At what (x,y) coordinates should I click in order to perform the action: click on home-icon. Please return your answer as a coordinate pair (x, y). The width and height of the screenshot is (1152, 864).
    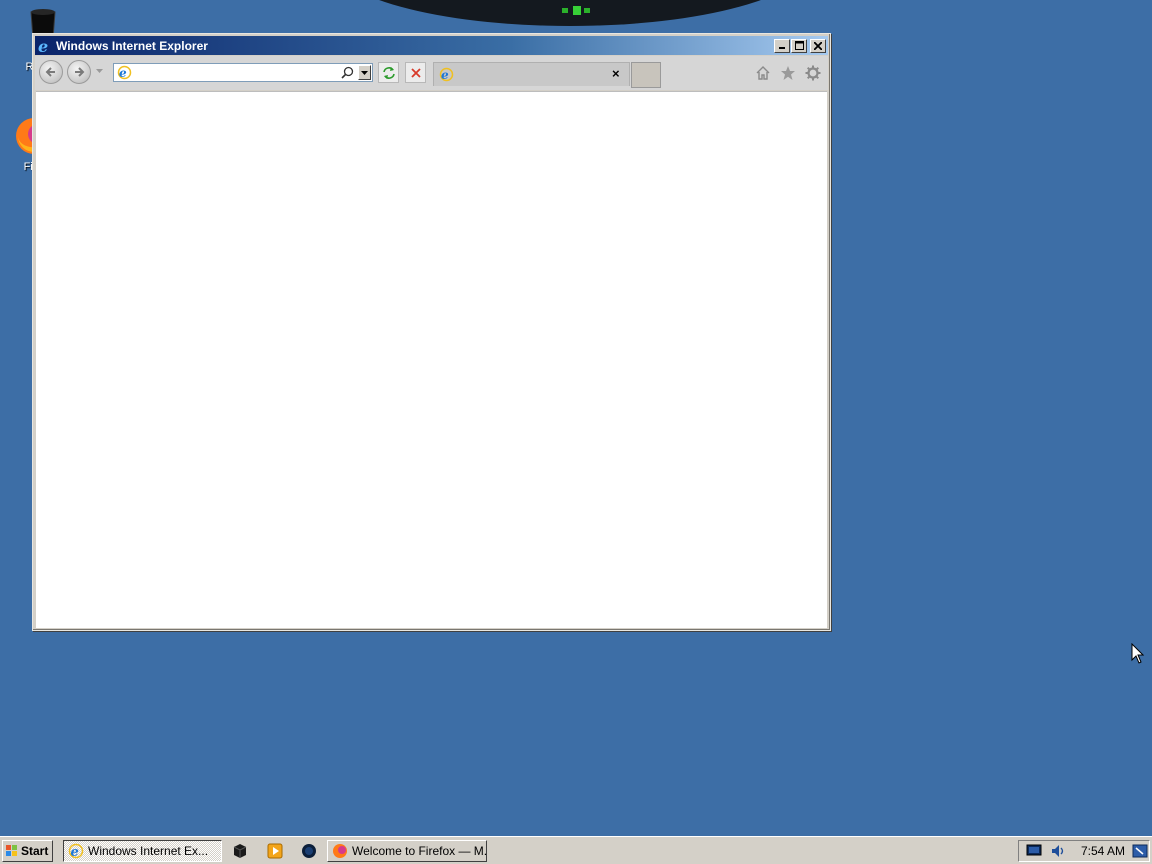
    Looking at the image, I should click on (763, 73).